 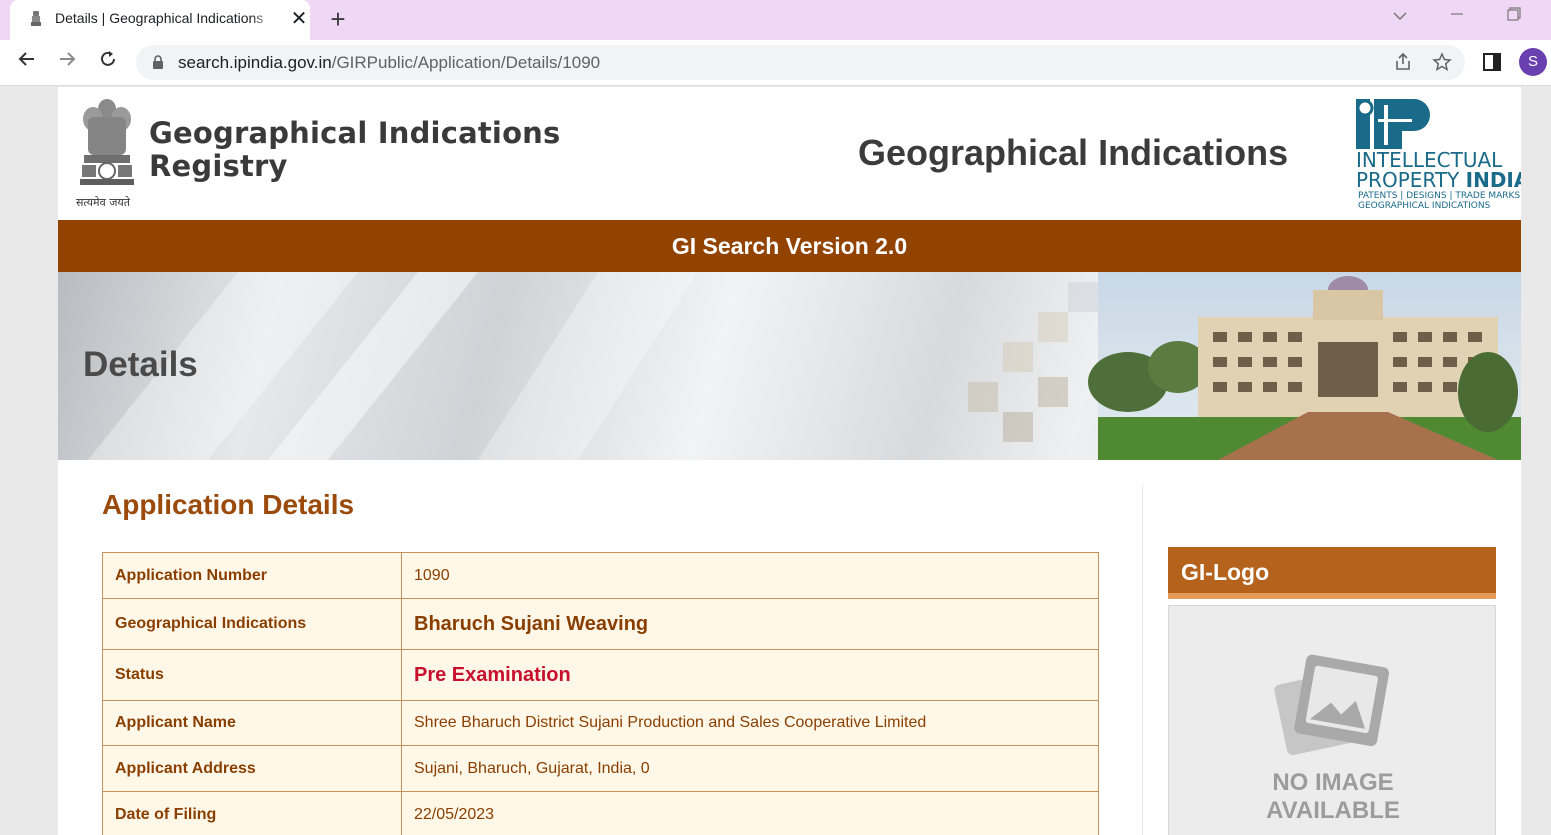 I want to click on table-row: Status Pre Examination, so click(x=600, y=675).